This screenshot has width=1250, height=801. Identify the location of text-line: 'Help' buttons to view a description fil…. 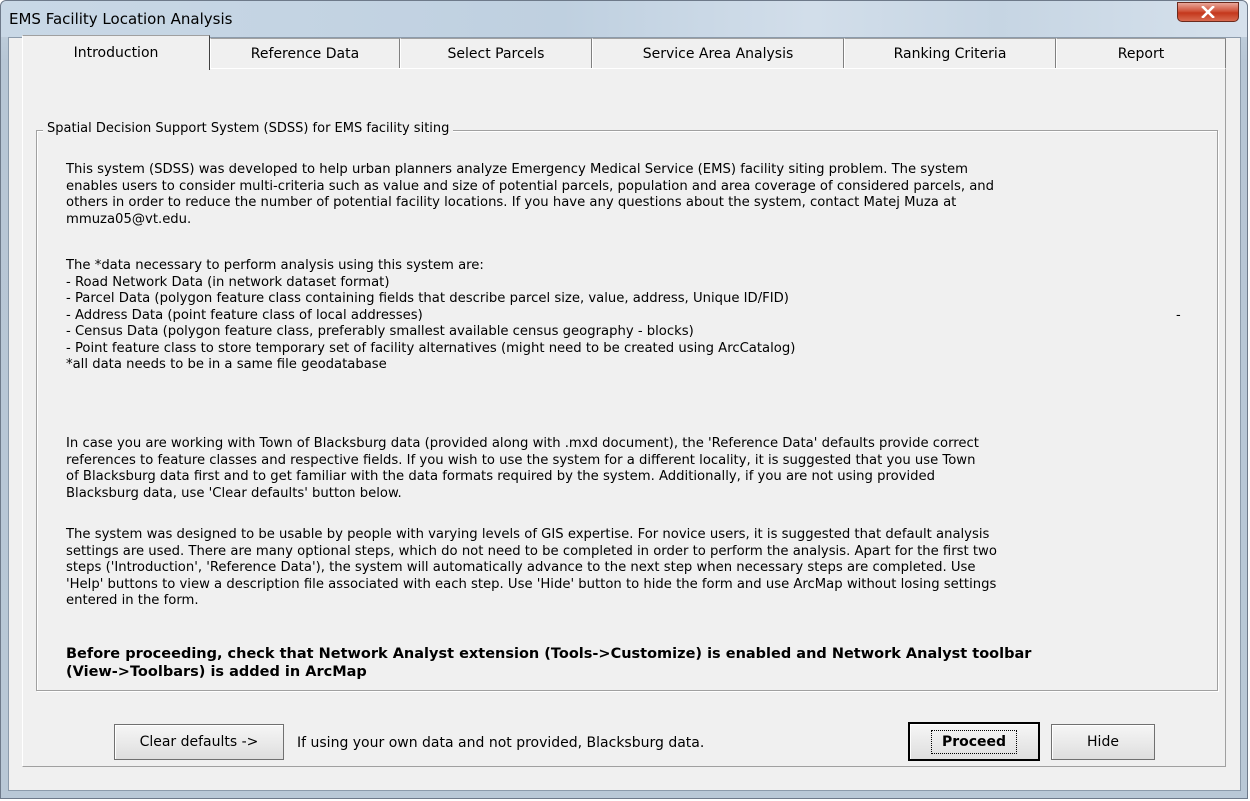
(531, 584).